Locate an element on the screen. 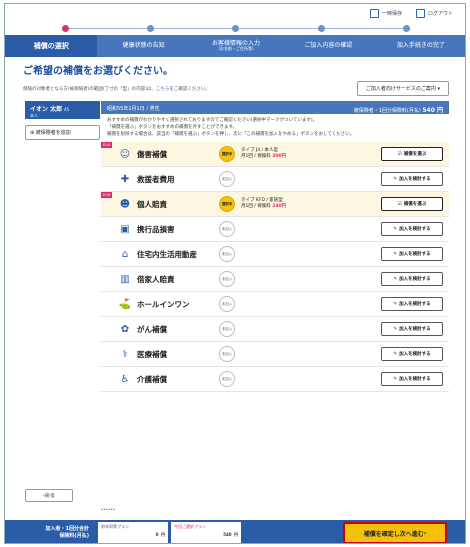 The height and width of the screenshot is (547, 470). service-info-button: ご加入者向けサービスのご案内 ▾ is located at coordinates (402, 88).